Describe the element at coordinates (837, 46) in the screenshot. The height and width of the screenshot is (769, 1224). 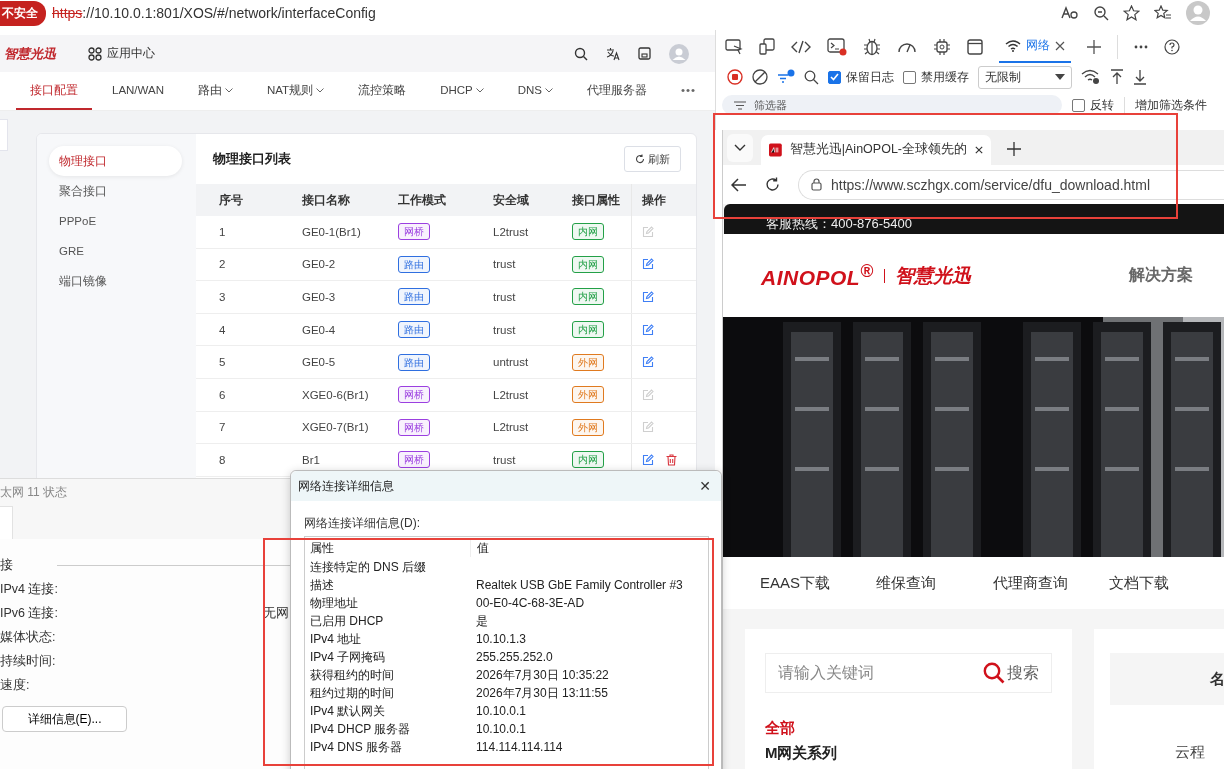
I see `console-icon` at that location.